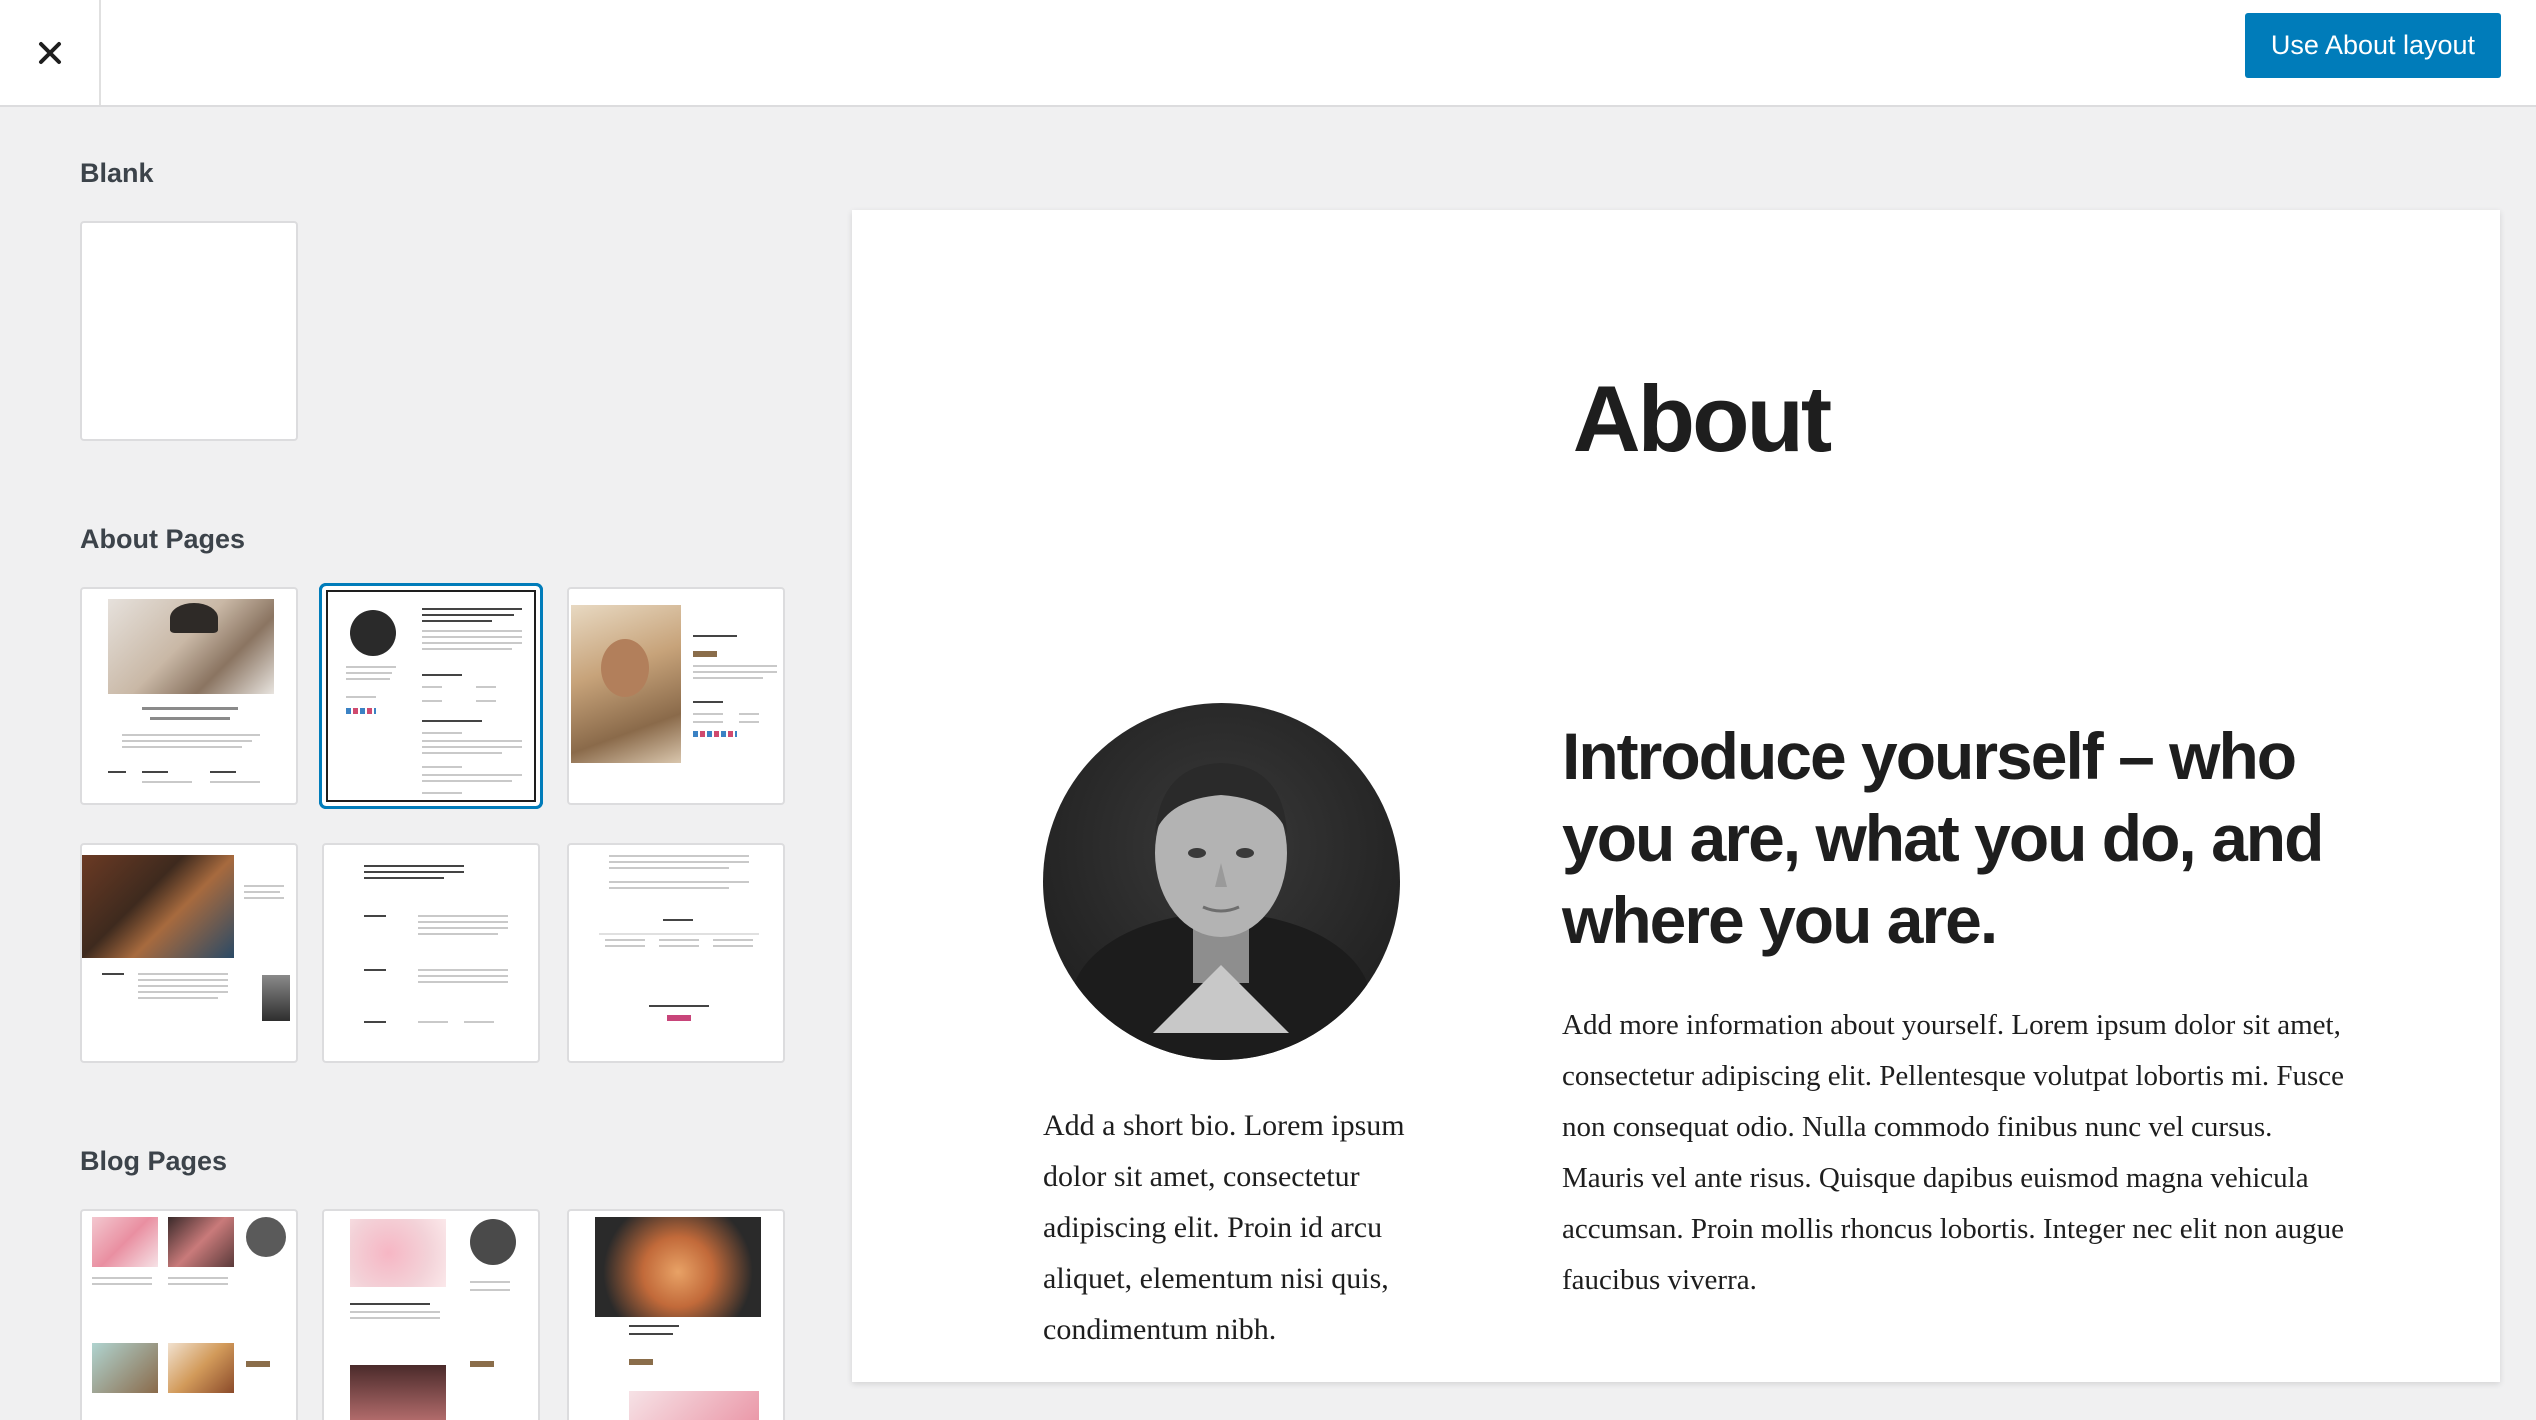 Image resolution: width=2536 pixels, height=1420 pixels. What do you see at coordinates (117, 173) in the screenshot?
I see `section-title-blank: Blank` at bounding box center [117, 173].